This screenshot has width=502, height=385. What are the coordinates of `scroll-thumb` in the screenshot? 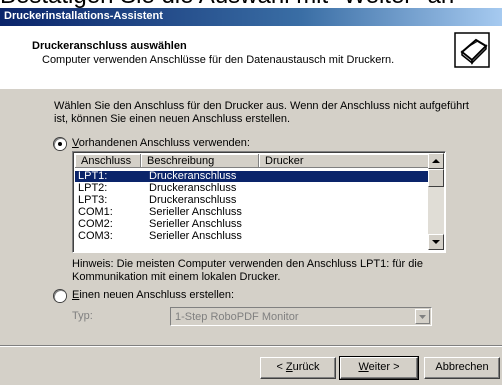 It's located at (436, 178).